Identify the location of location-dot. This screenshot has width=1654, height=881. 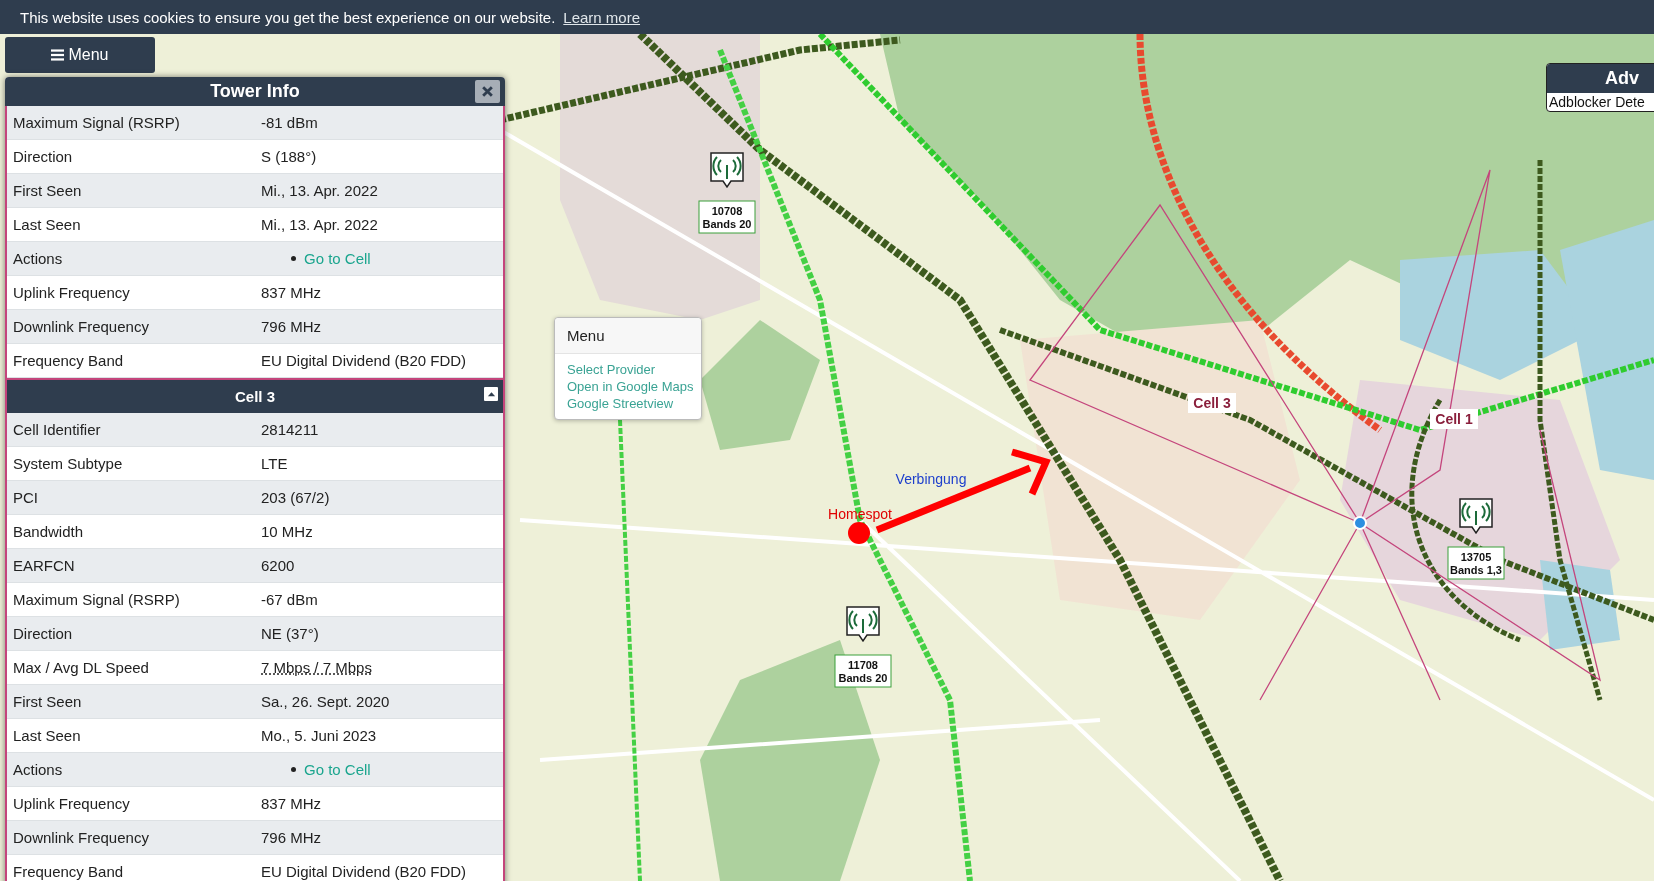
(1360, 523).